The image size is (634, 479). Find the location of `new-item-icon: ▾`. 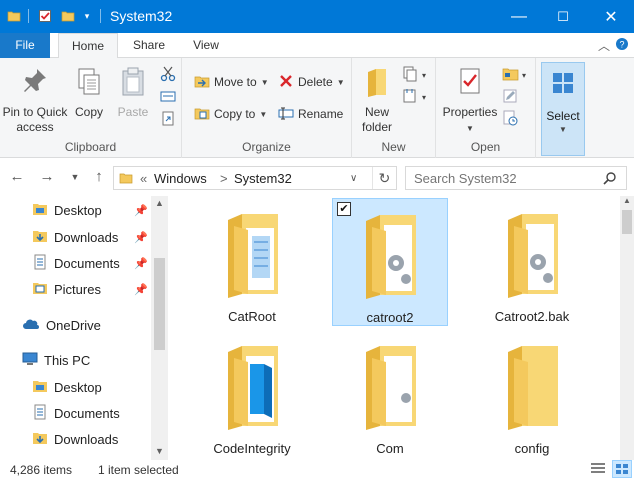

new-item-icon: ▾ is located at coordinates (415, 75).